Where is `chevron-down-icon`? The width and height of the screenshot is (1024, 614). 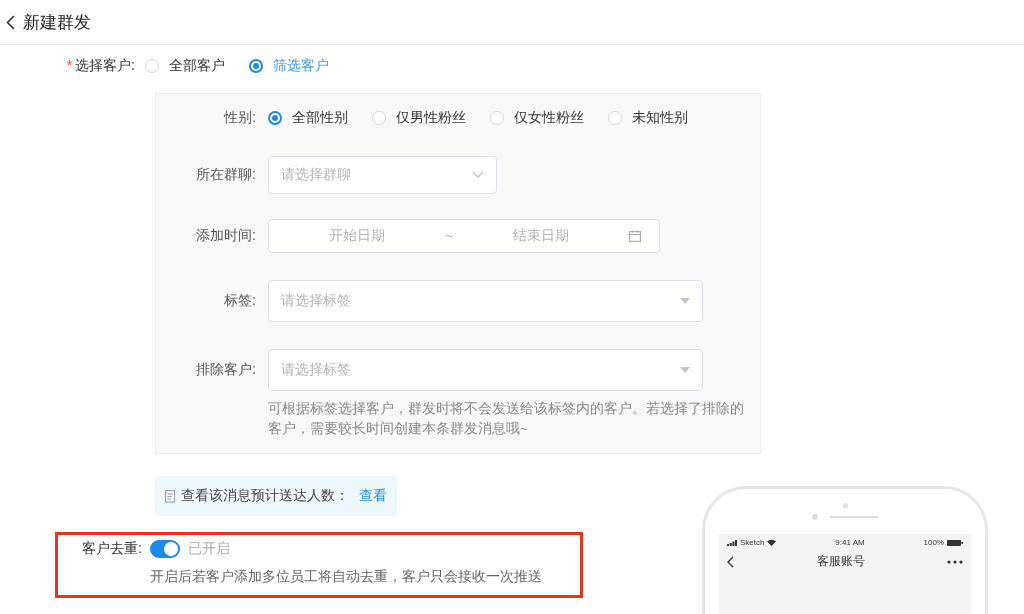 chevron-down-icon is located at coordinates (478, 175).